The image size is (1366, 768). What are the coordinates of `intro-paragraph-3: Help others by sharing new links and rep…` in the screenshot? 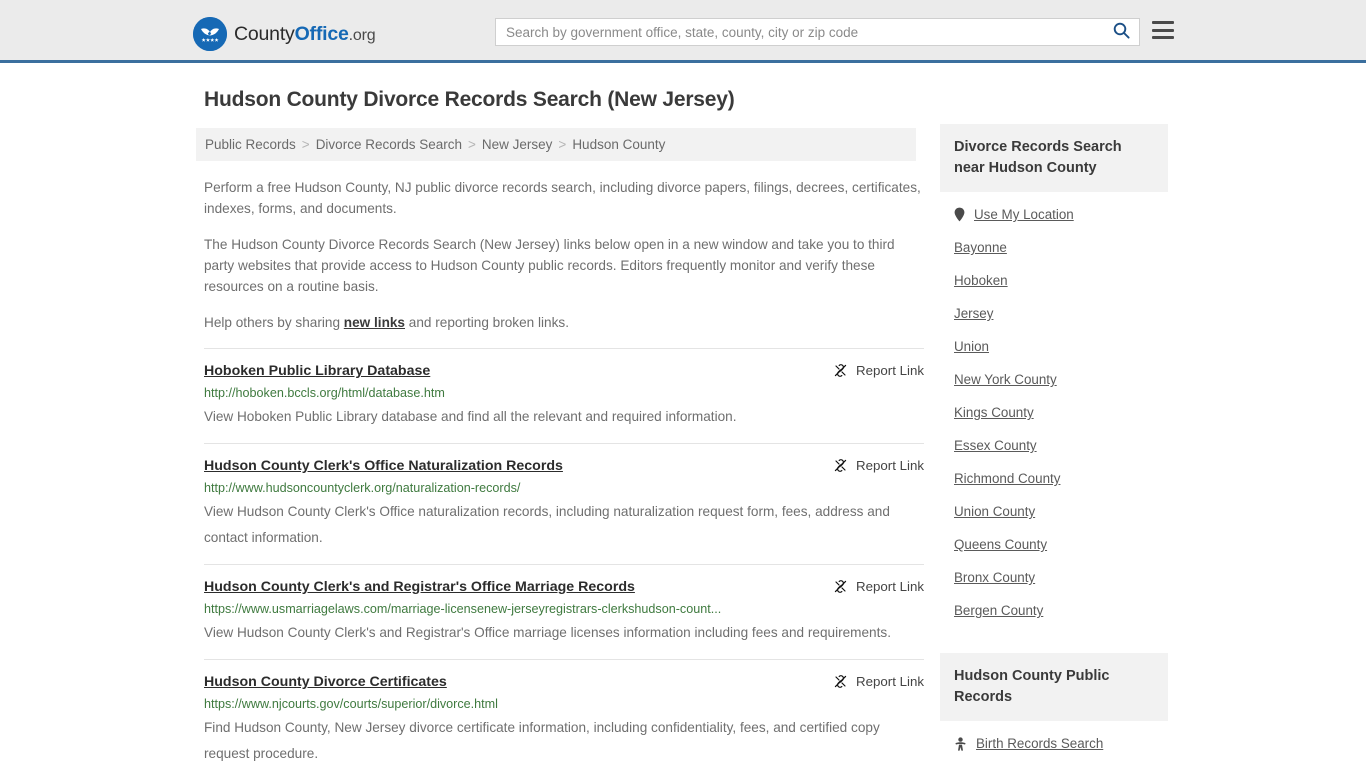 It's located at (564, 322).